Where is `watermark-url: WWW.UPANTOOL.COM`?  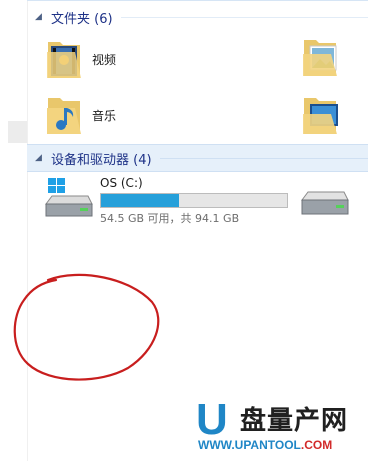 watermark-url: WWW.UPANTOOL.COM is located at coordinates (265, 445).